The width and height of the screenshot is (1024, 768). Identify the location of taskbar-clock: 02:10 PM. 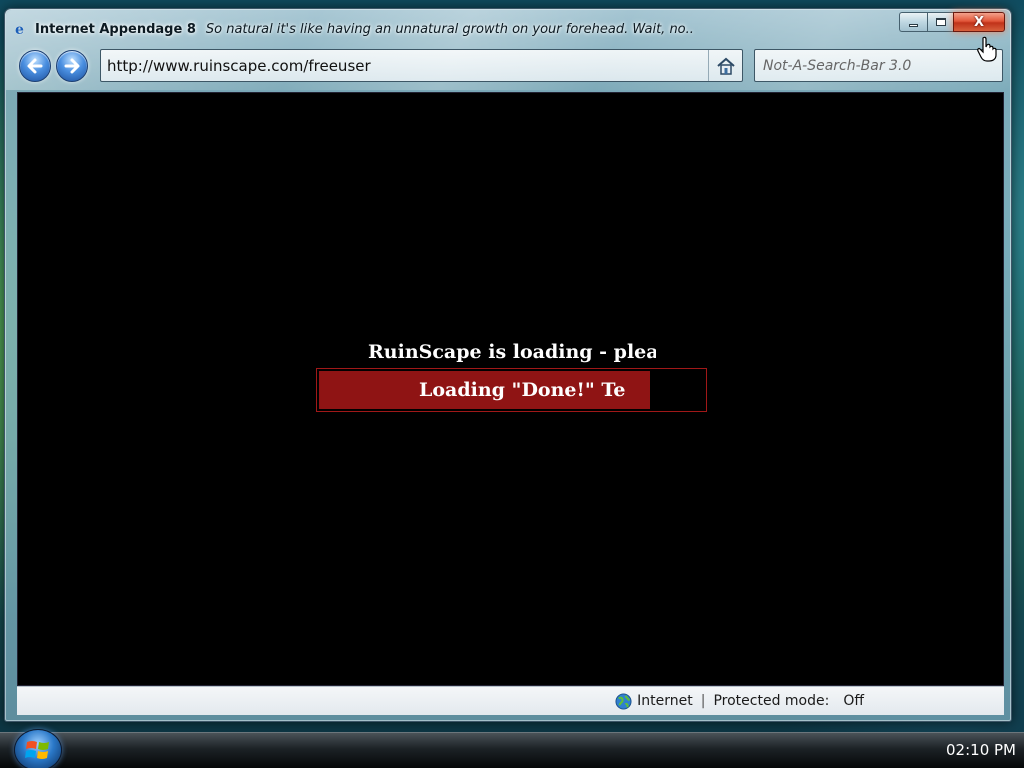
(981, 750).